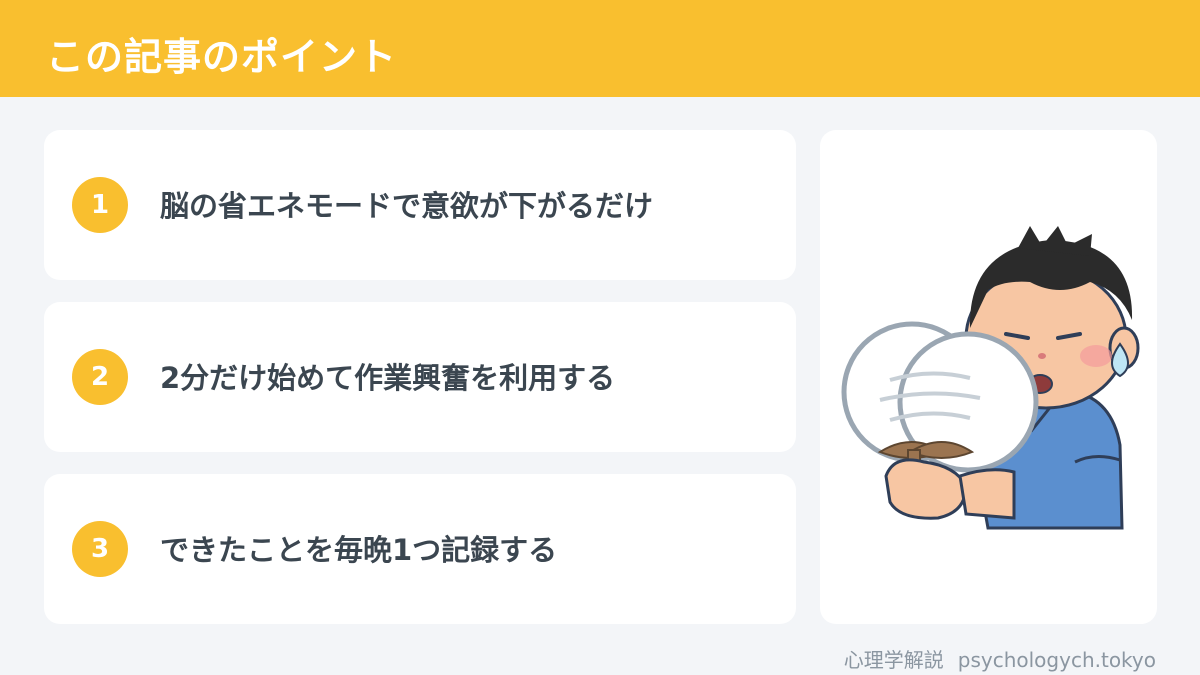 Image resolution: width=1200 pixels, height=675 pixels. Describe the element at coordinates (388, 378) in the screenshot. I see `point-text: 2分だけ始めて作業興奮を利用する` at that location.